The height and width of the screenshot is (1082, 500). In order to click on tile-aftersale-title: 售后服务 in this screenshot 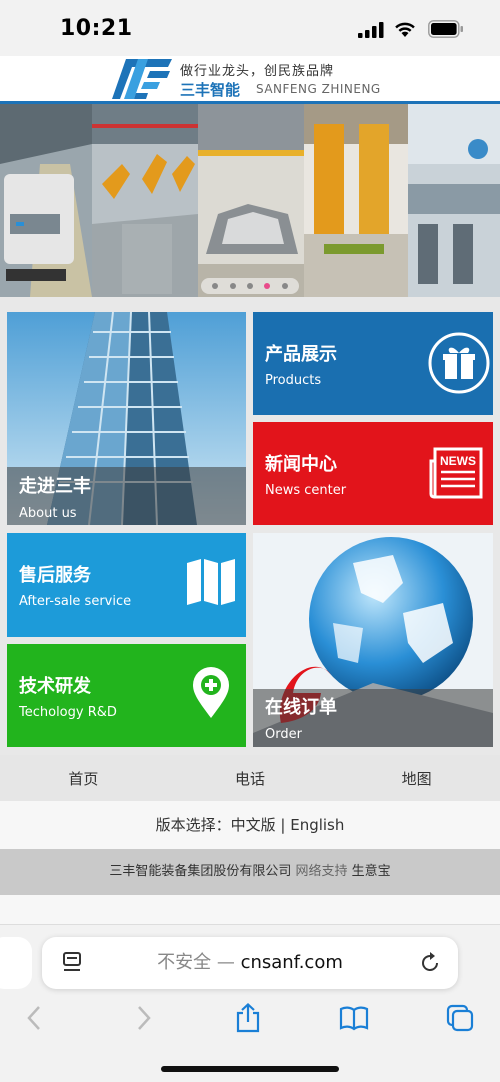, I will do `click(55, 575)`.